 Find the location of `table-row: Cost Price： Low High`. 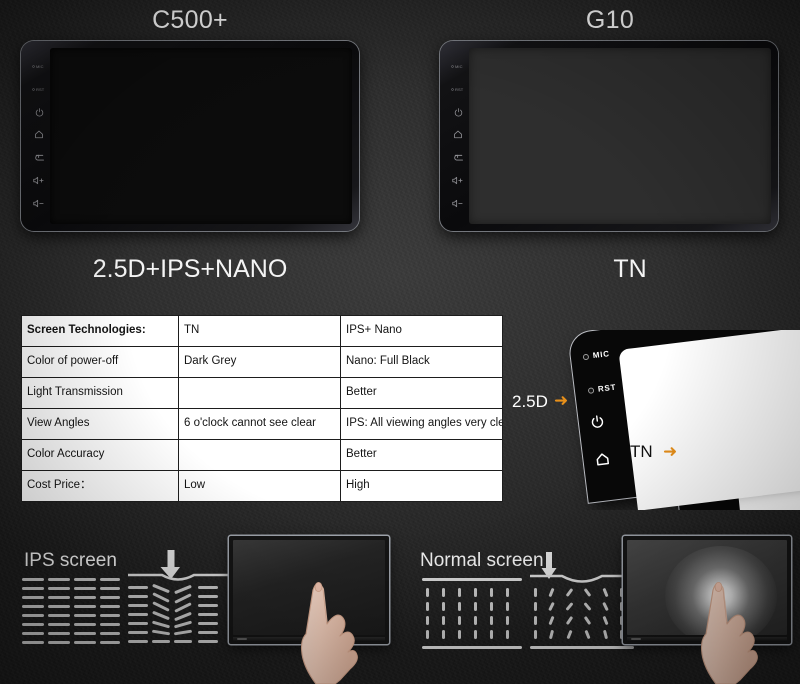

table-row: Cost Price： Low High is located at coordinates (262, 486).